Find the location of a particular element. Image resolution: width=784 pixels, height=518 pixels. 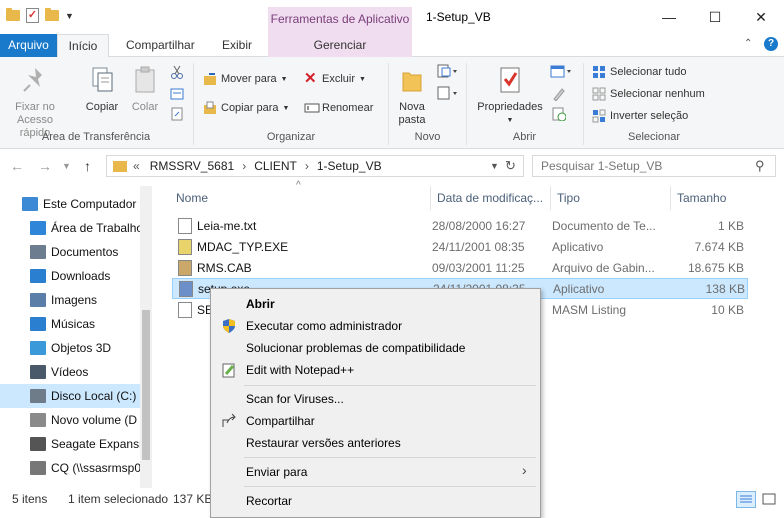

nav-item: Documentos is located at coordinates (70, 252).